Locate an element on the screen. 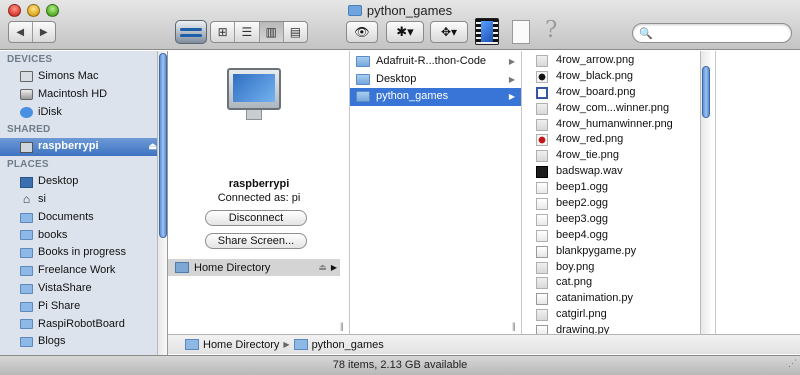  idisk-icon is located at coordinates (26, 112).